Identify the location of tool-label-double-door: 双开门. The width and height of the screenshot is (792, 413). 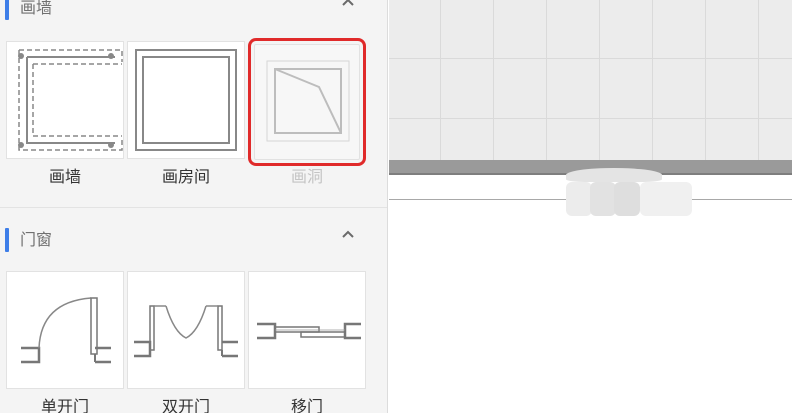
(185, 405).